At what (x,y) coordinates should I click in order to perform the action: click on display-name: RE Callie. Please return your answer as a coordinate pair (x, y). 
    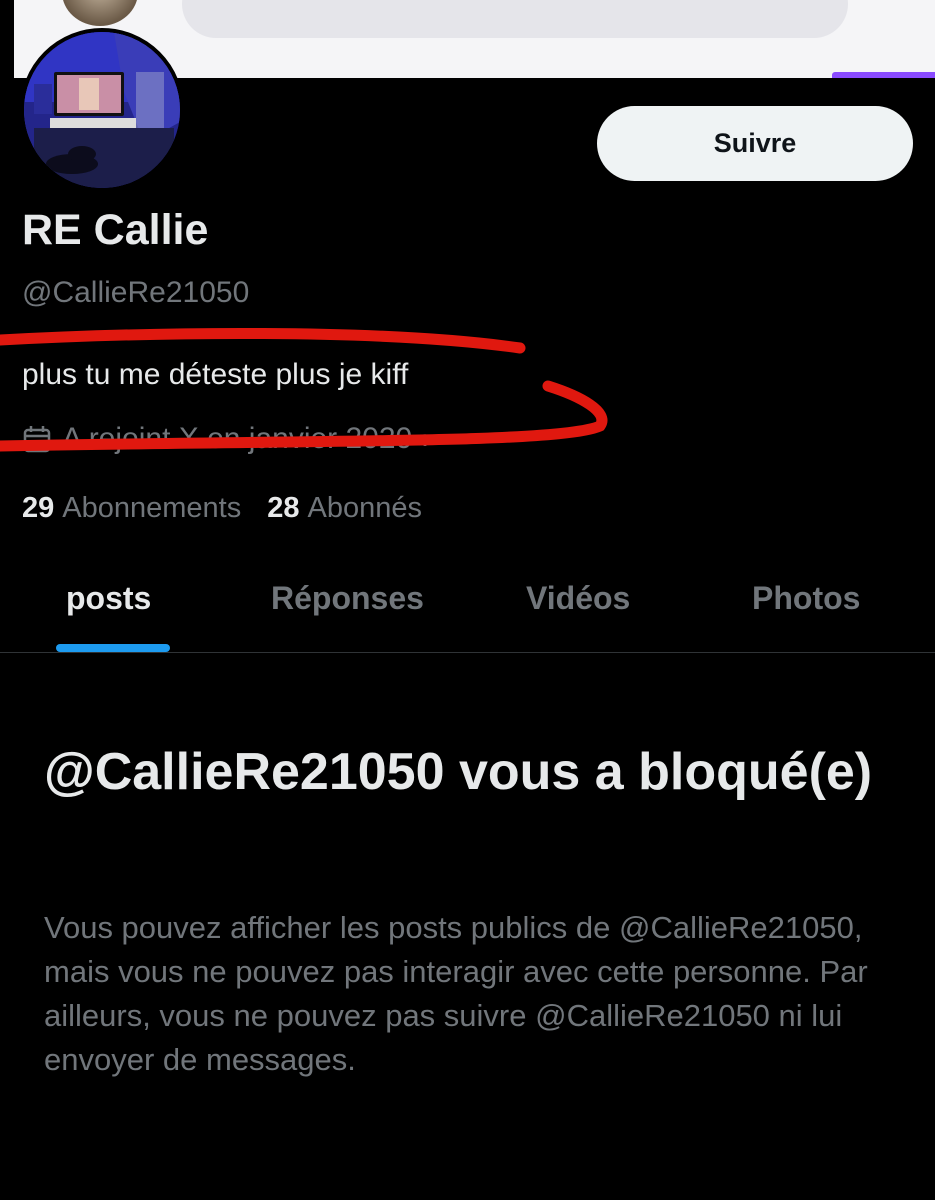
    Looking at the image, I should click on (115, 230).